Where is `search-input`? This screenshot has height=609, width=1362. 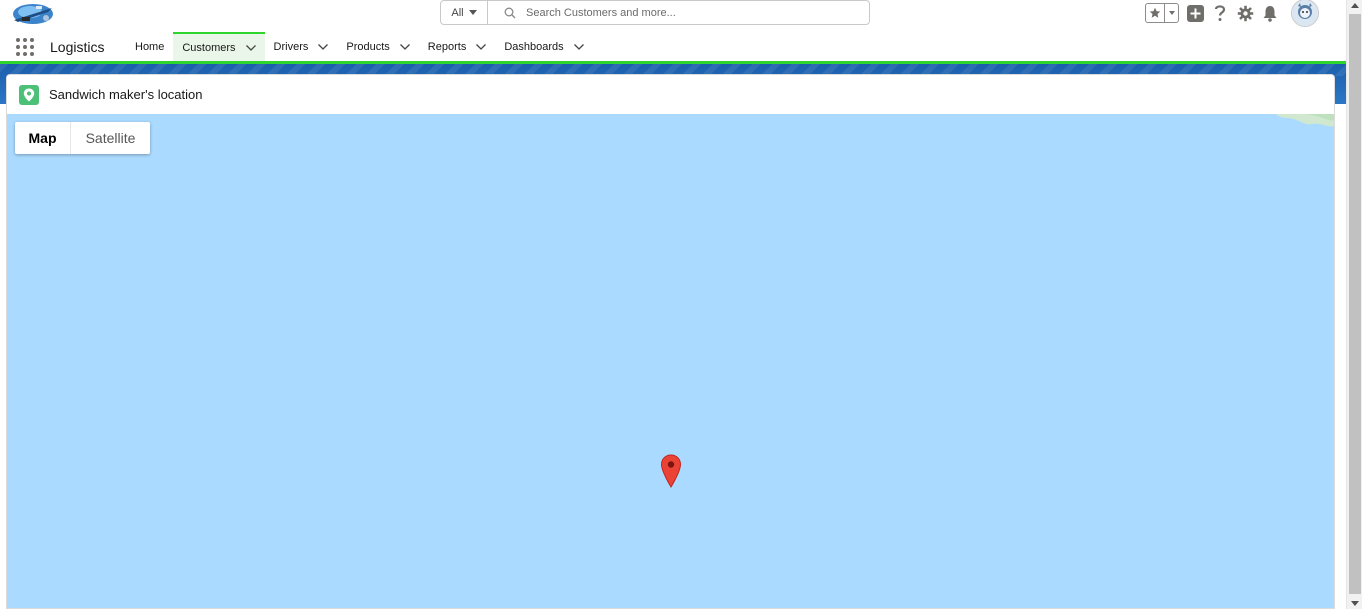
search-input is located at coordinates (676, 12).